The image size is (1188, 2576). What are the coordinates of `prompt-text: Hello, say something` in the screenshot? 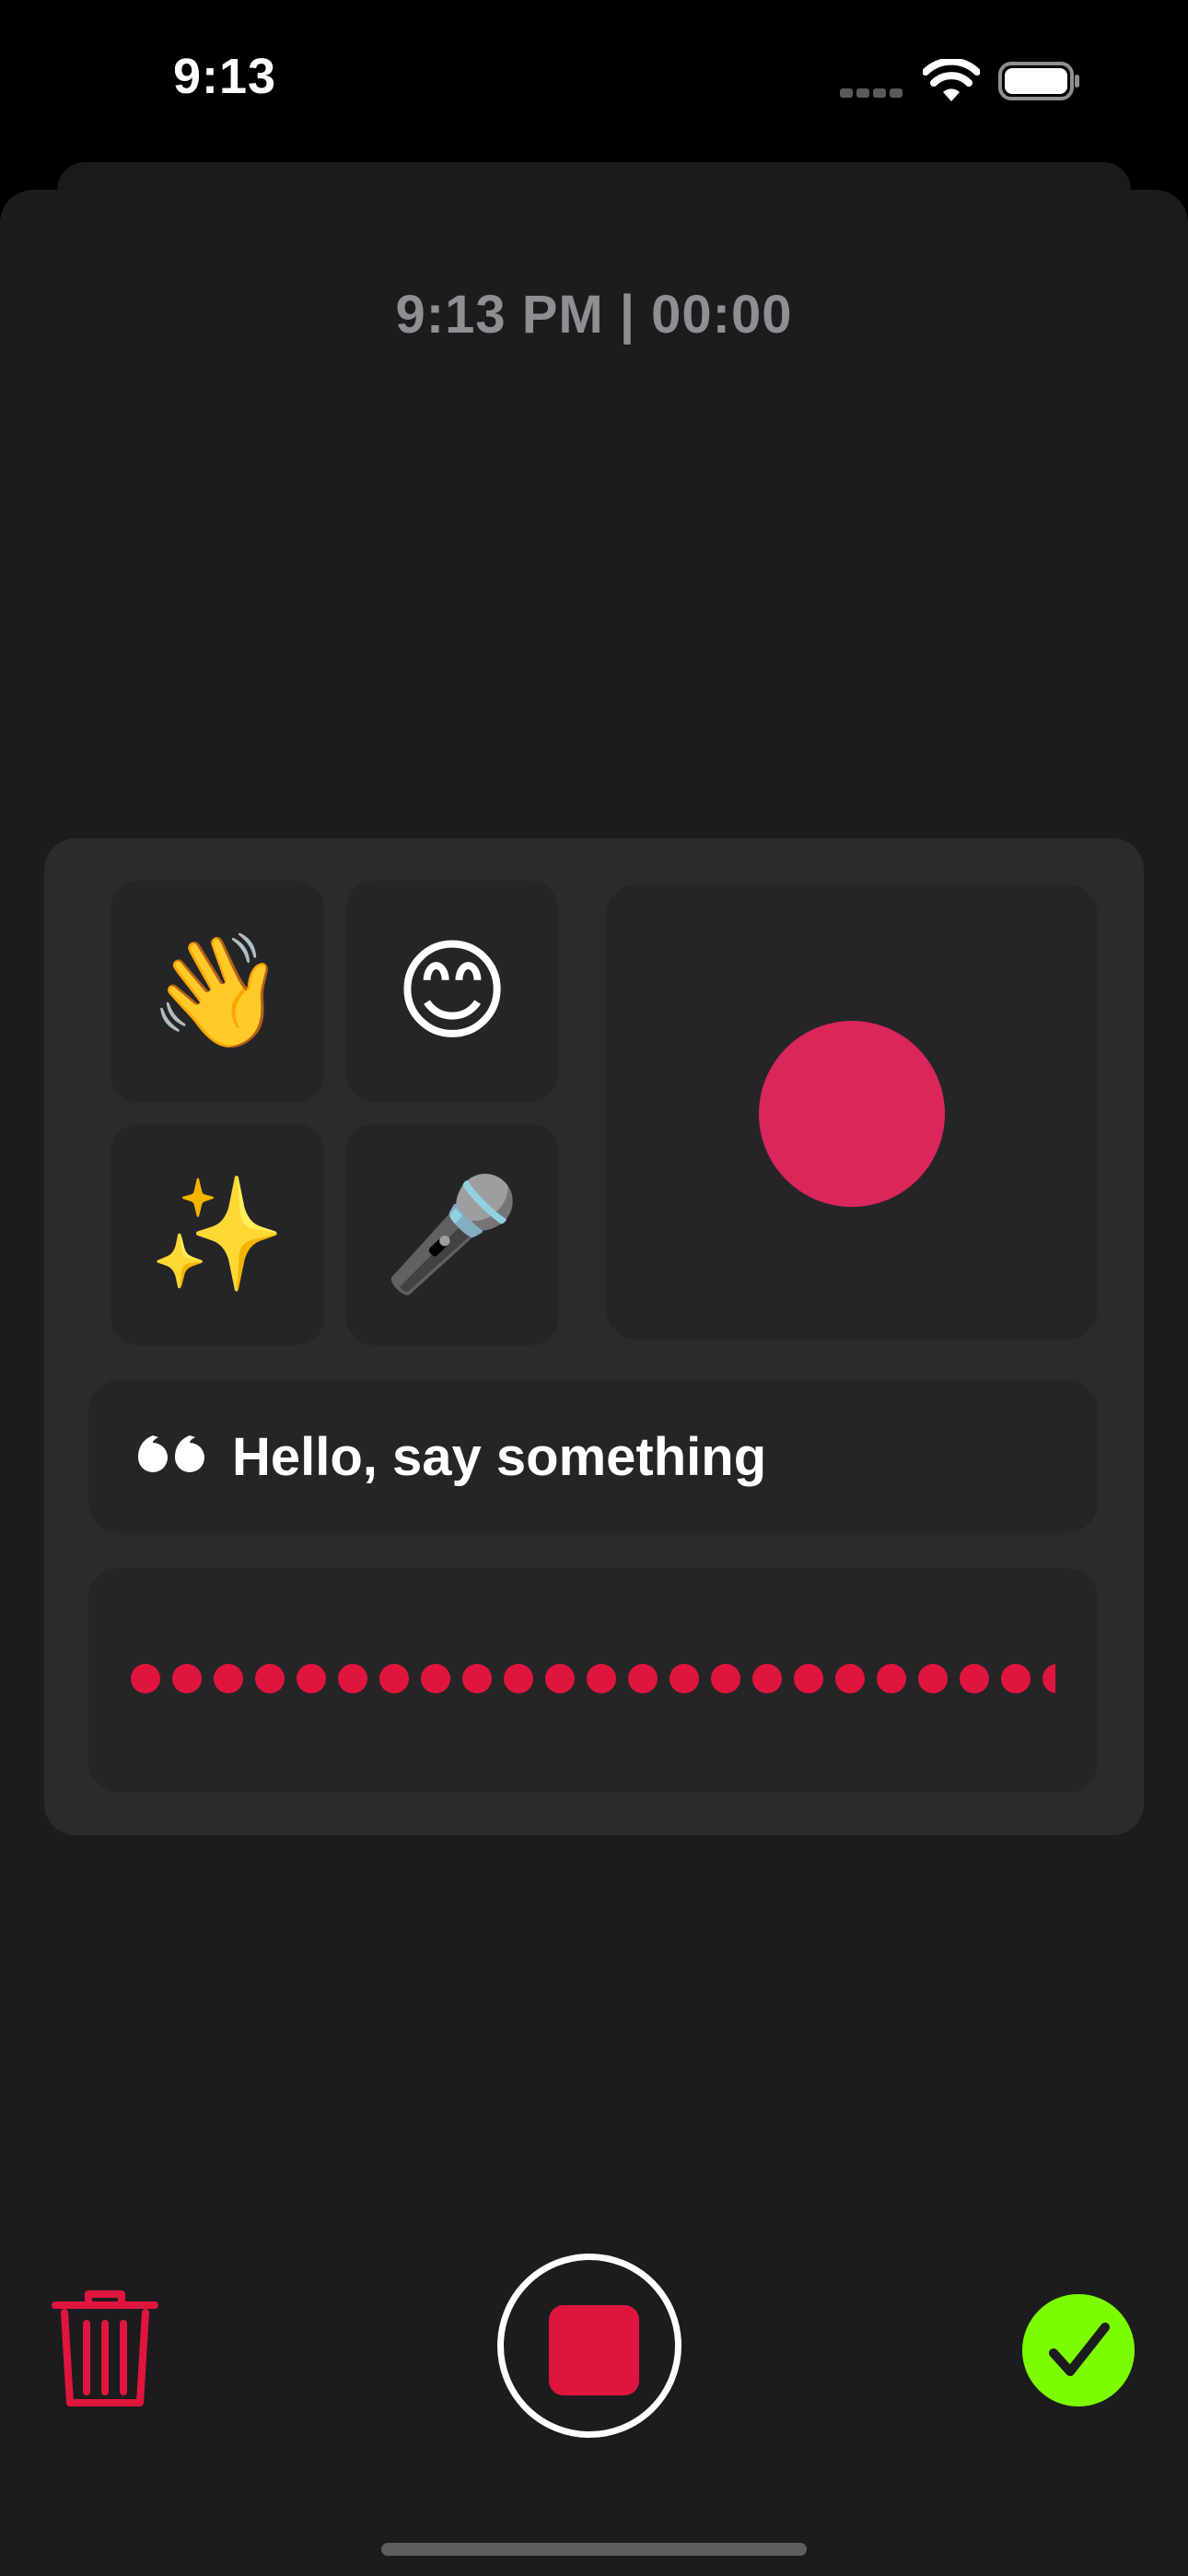 It's located at (499, 1457).